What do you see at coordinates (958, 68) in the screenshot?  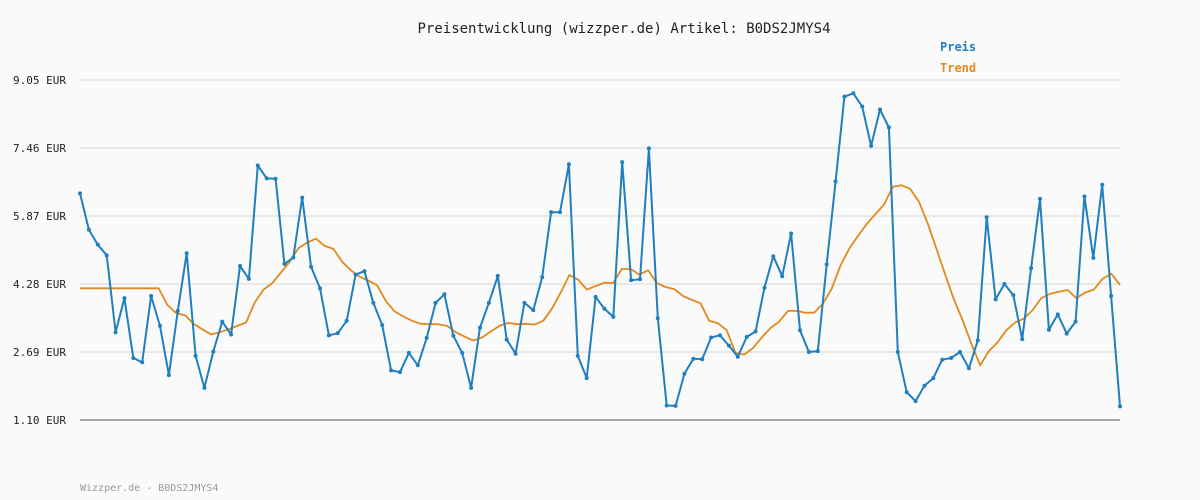 I see `legend-trend: Trend` at bounding box center [958, 68].